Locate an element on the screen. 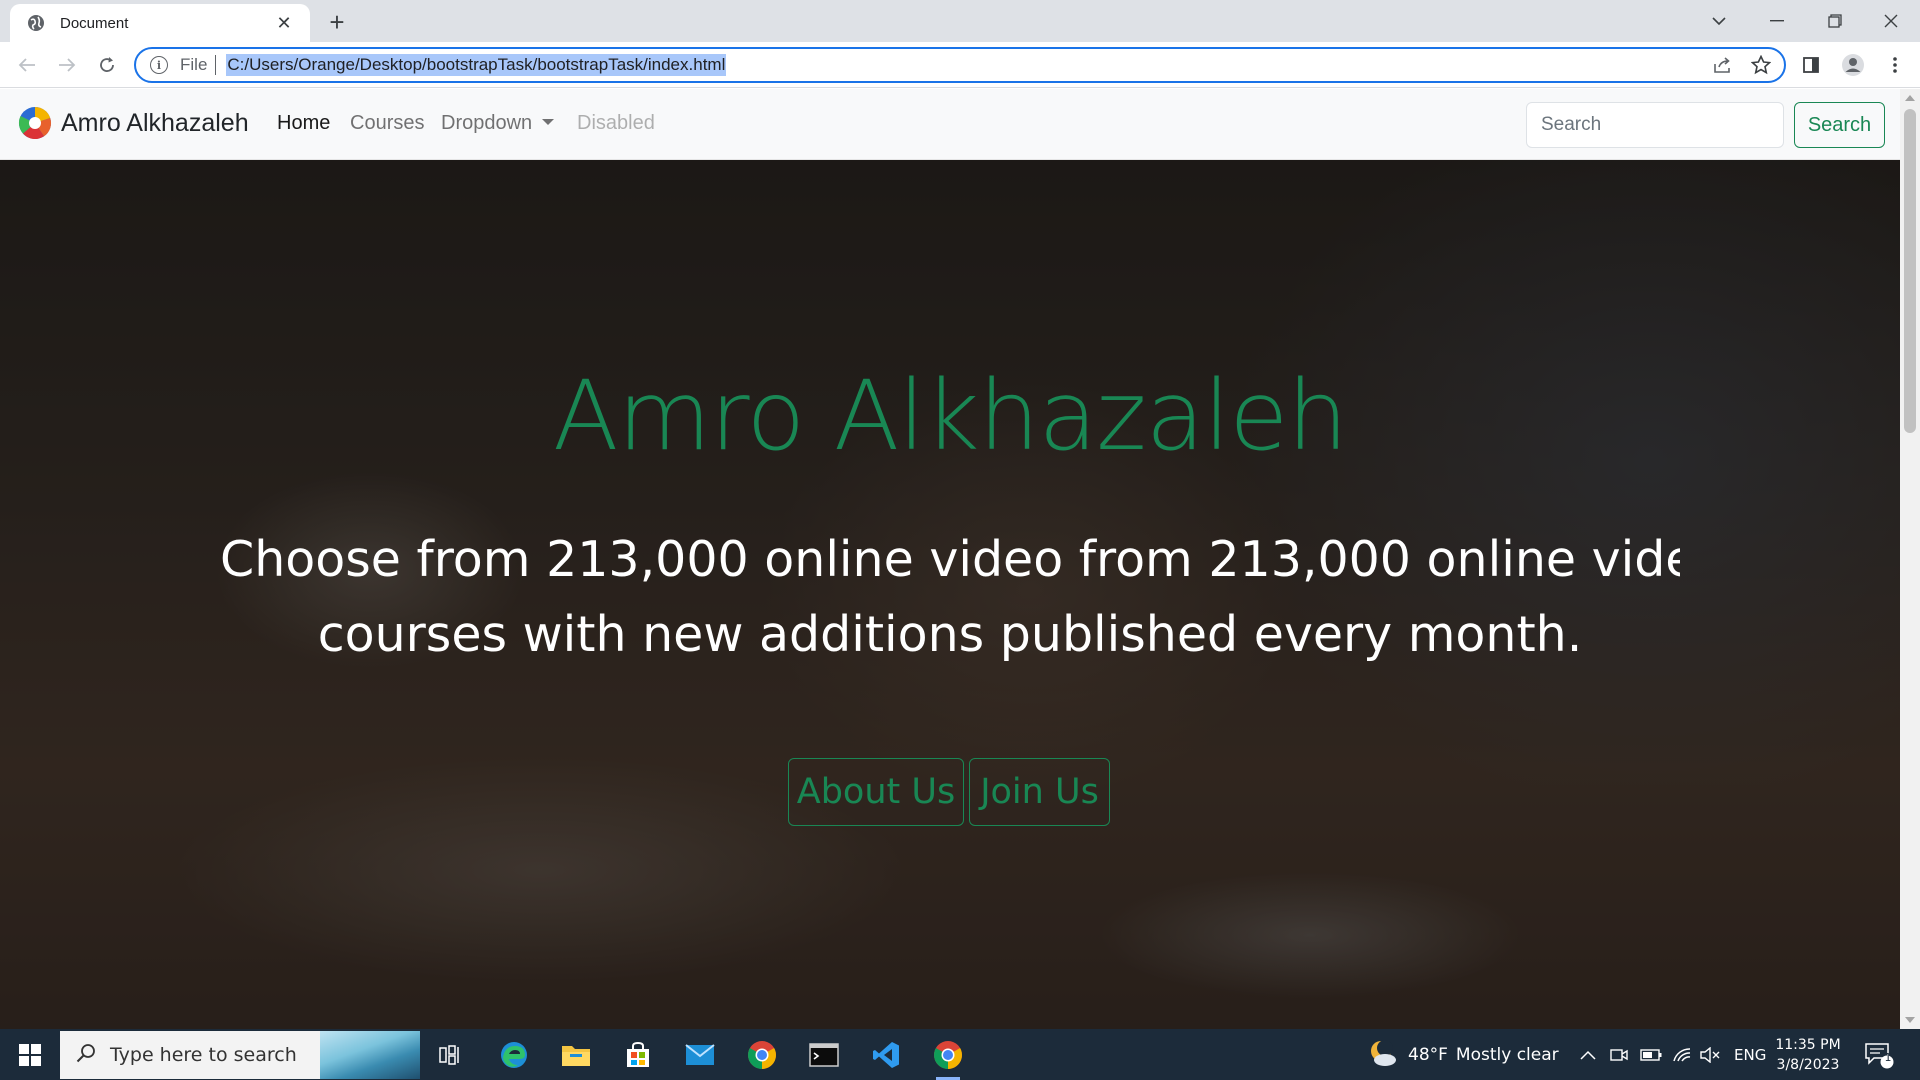 This screenshot has width=1920, height=1080. meet-now-icon is located at coordinates (1619, 1054).